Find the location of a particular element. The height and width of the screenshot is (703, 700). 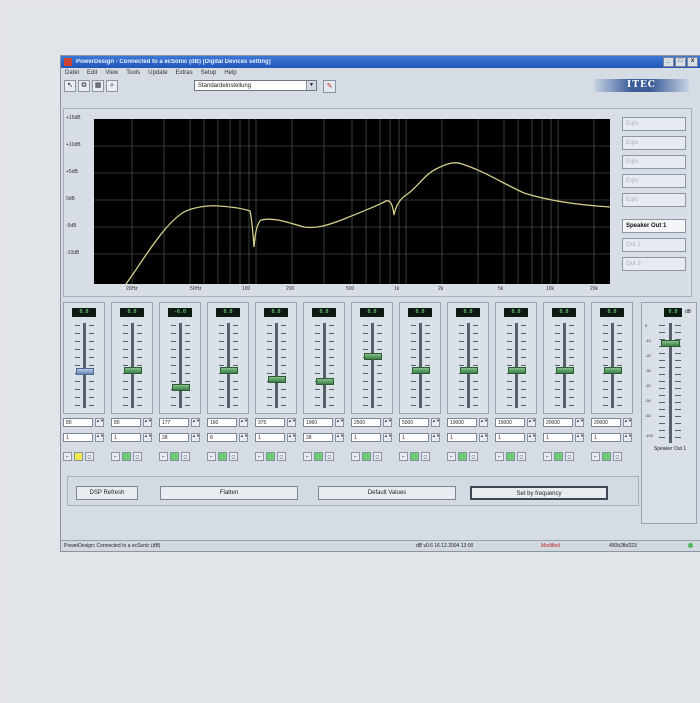

load-preset-icon: ✎ is located at coordinates (329, 86).